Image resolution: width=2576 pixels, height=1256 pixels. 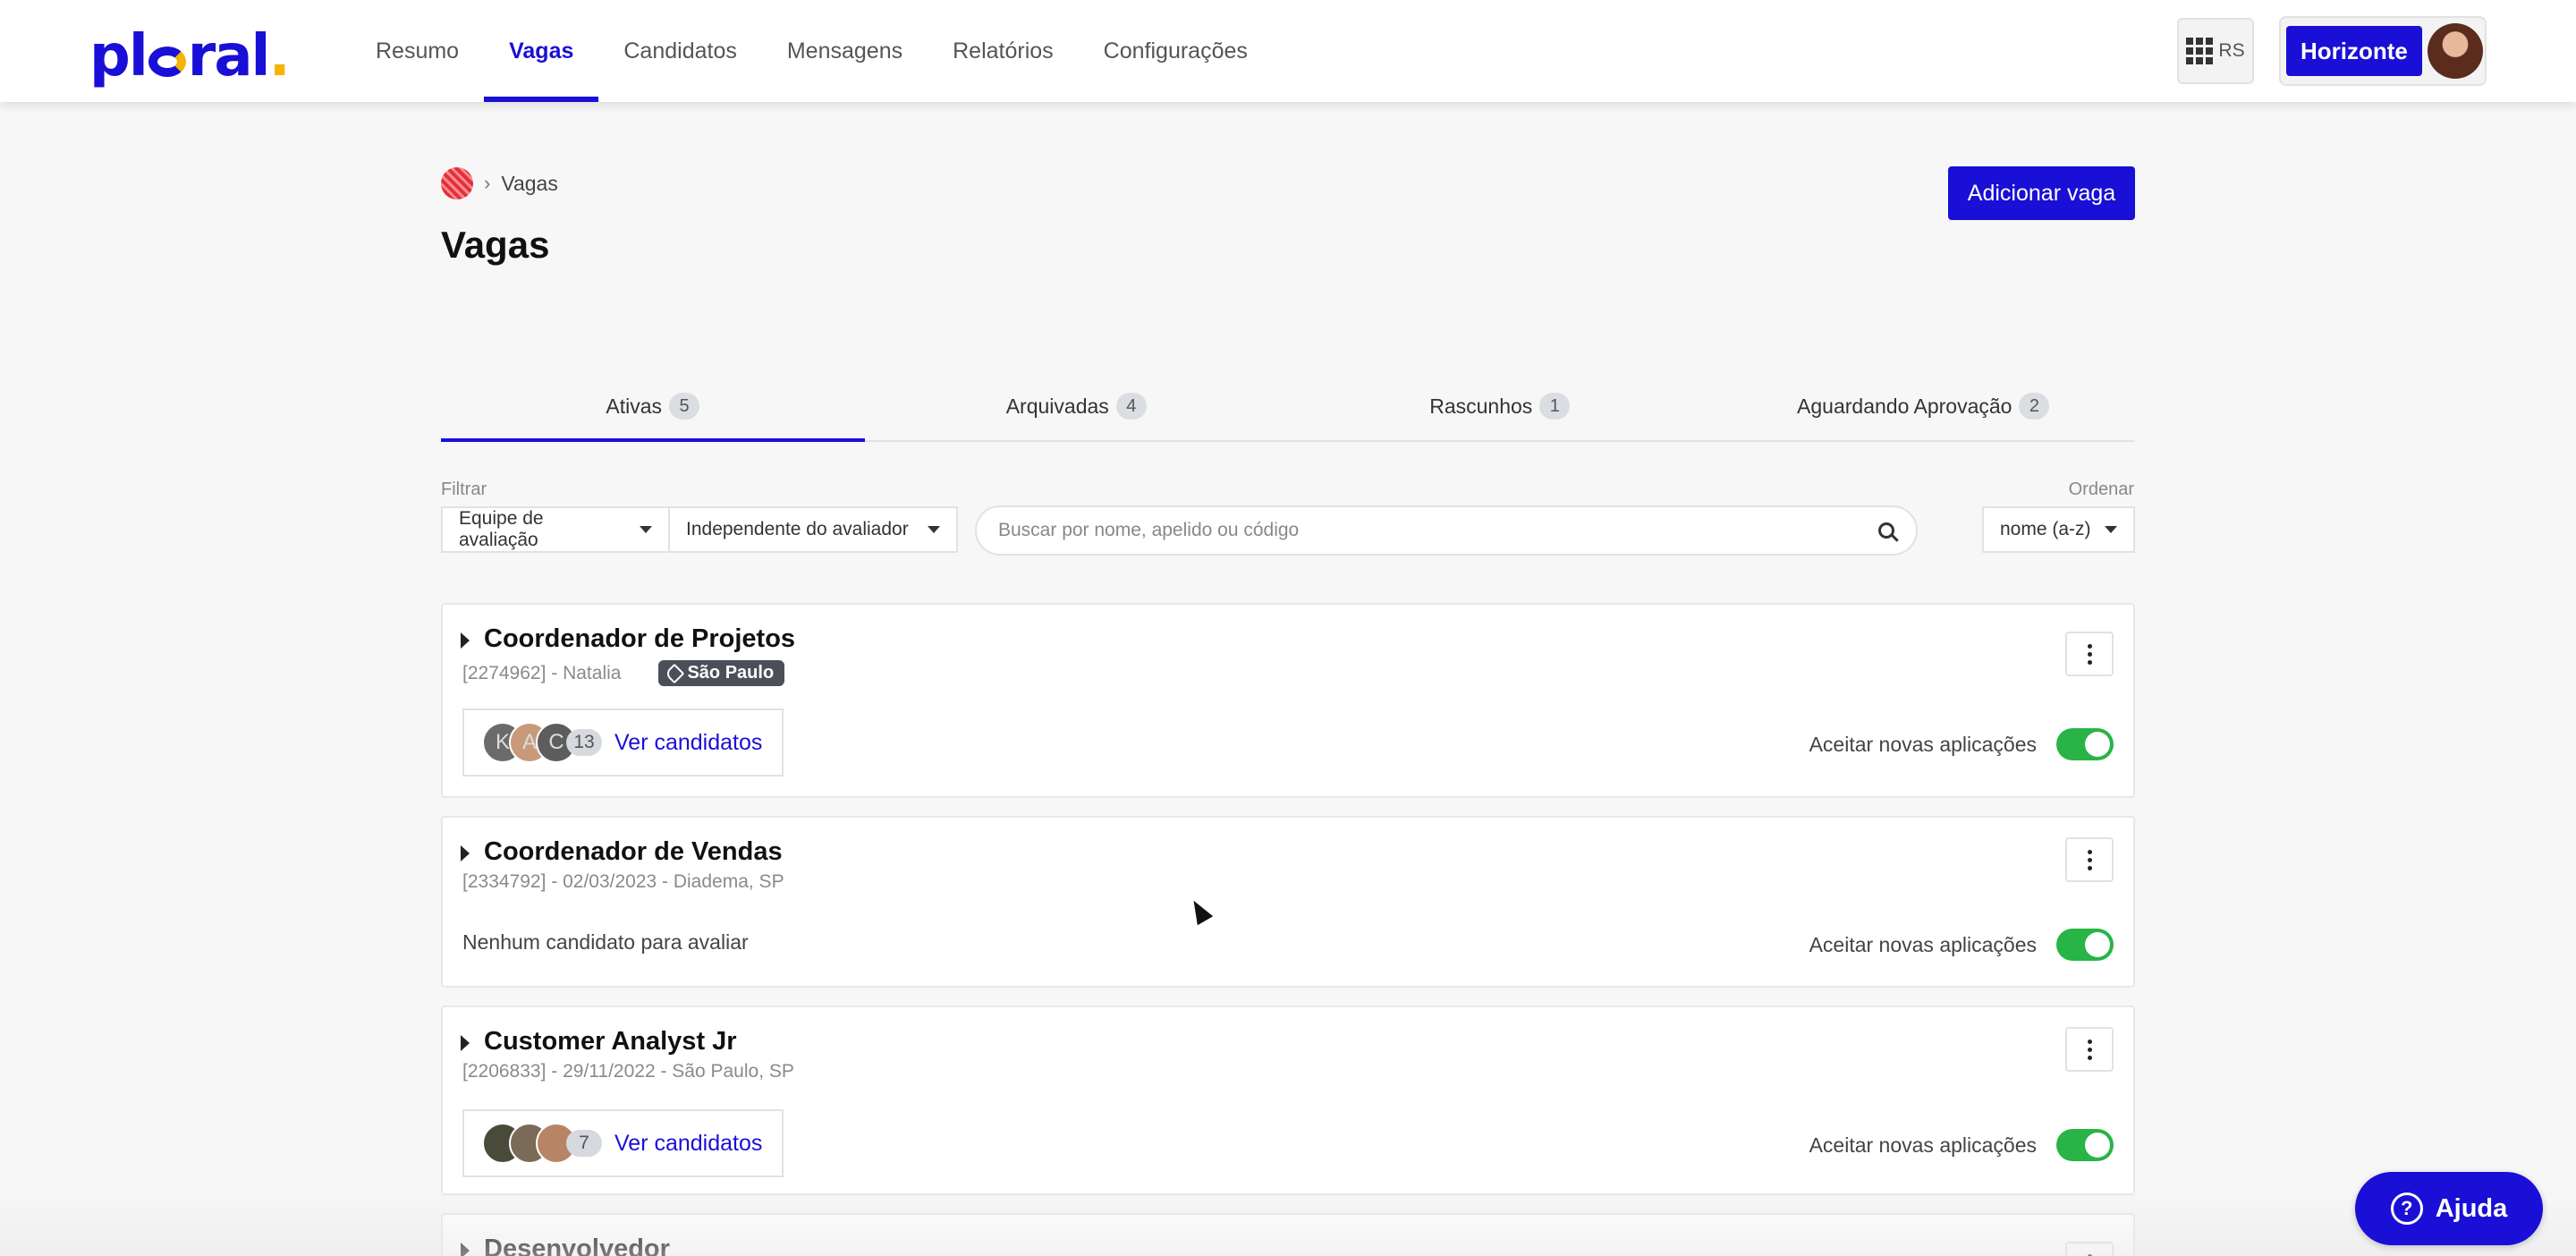 I want to click on tab-label: Ativas, so click(x=634, y=406).